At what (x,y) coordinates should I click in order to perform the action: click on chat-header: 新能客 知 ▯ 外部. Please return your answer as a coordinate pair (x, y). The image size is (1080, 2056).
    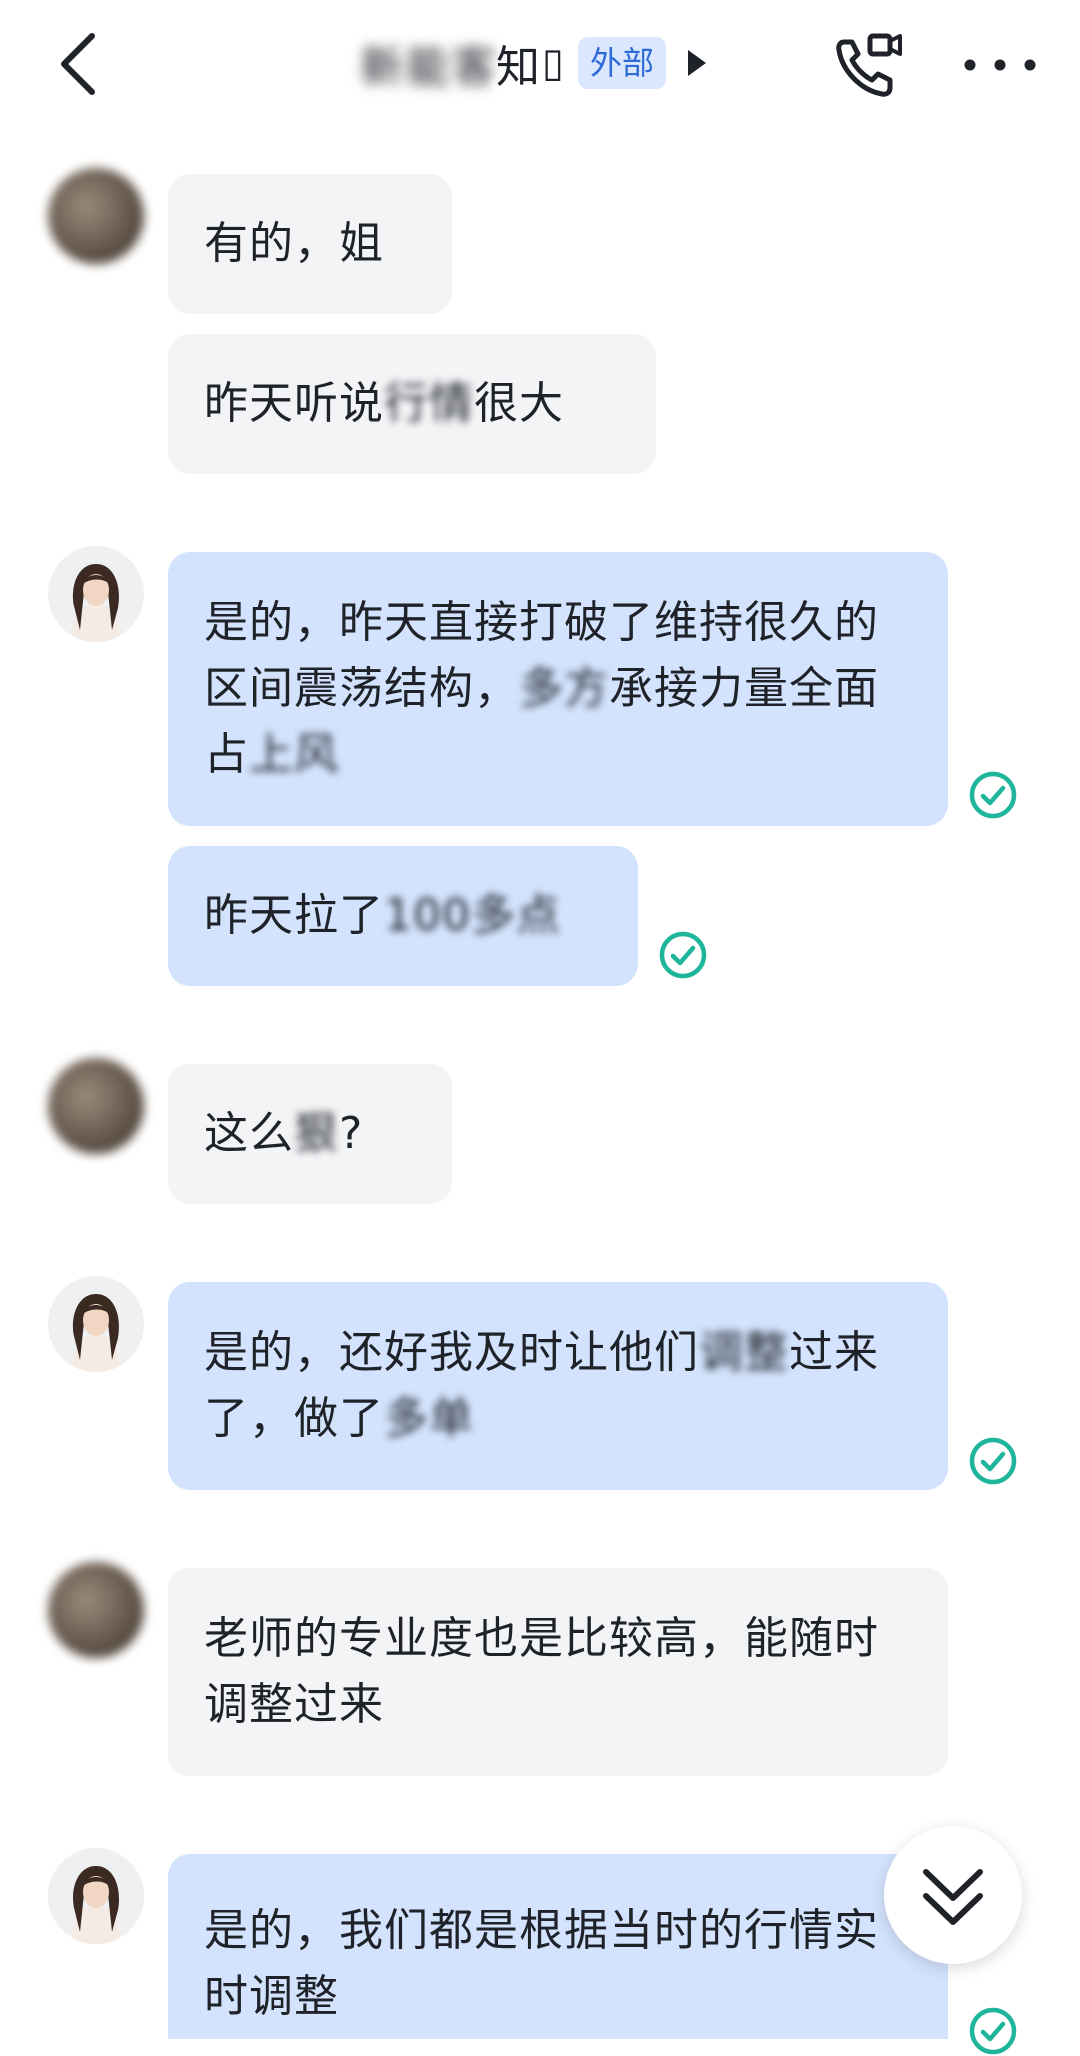
    Looking at the image, I should click on (540, 65).